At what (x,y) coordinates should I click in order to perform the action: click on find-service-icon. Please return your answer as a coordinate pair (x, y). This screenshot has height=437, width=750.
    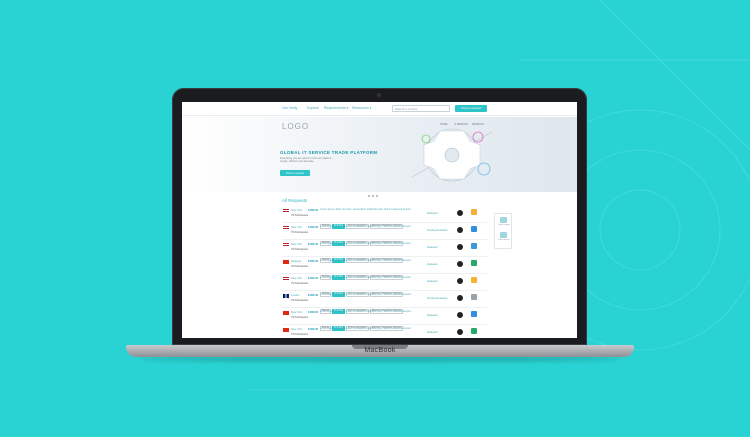
    Looking at the image, I should click on (503, 235).